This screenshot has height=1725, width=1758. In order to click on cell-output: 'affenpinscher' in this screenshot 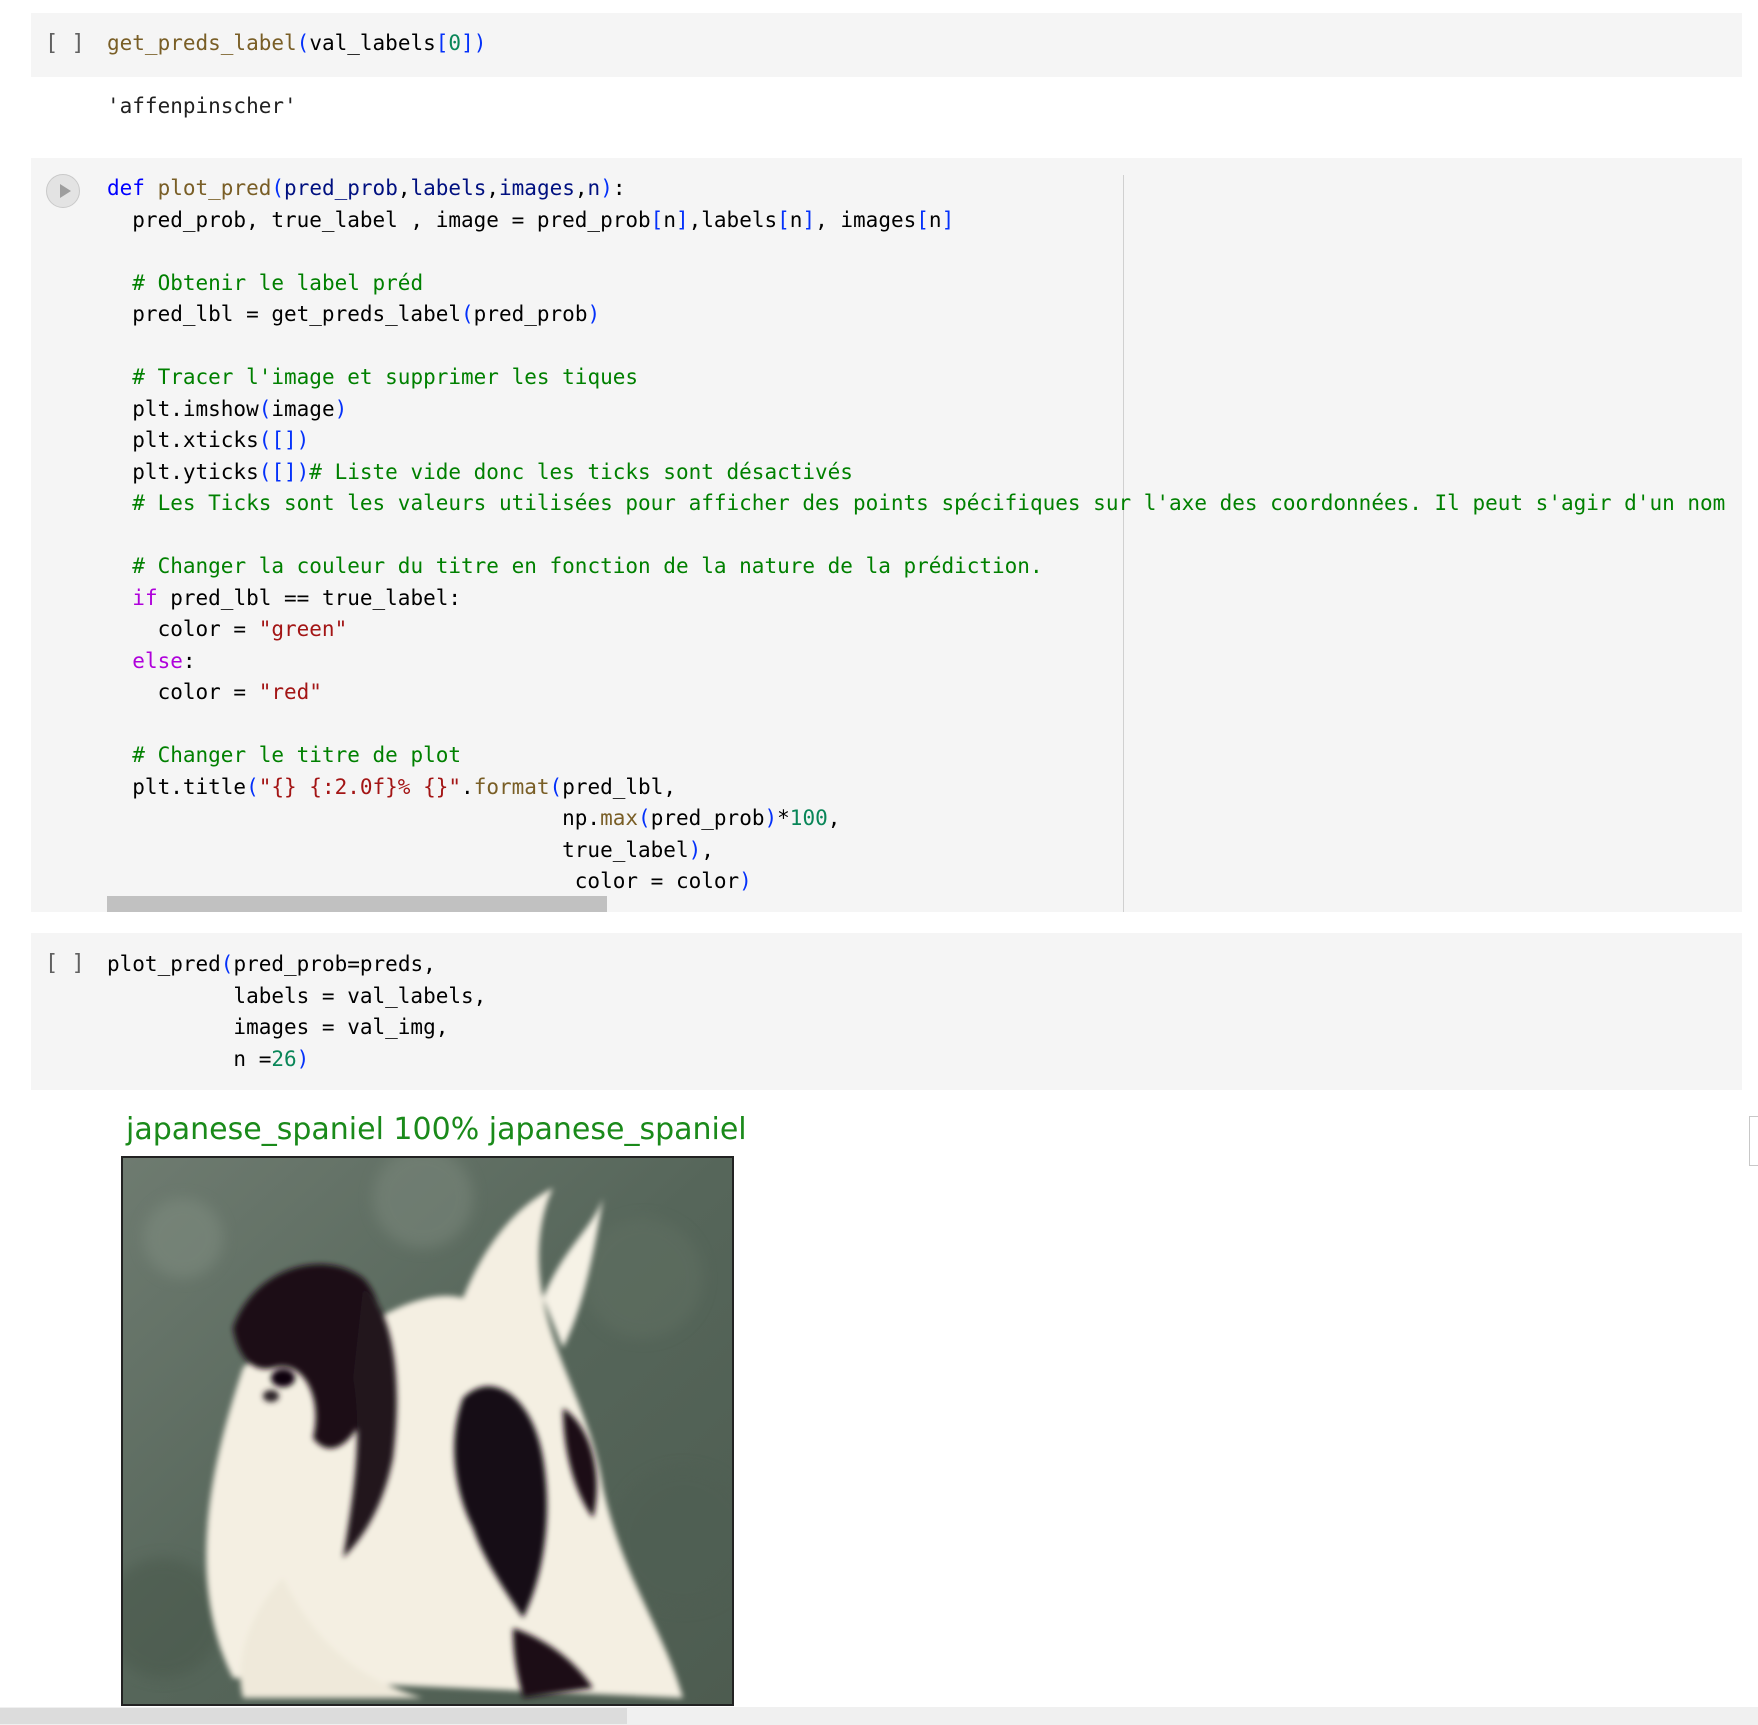, I will do `click(202, 106)`.